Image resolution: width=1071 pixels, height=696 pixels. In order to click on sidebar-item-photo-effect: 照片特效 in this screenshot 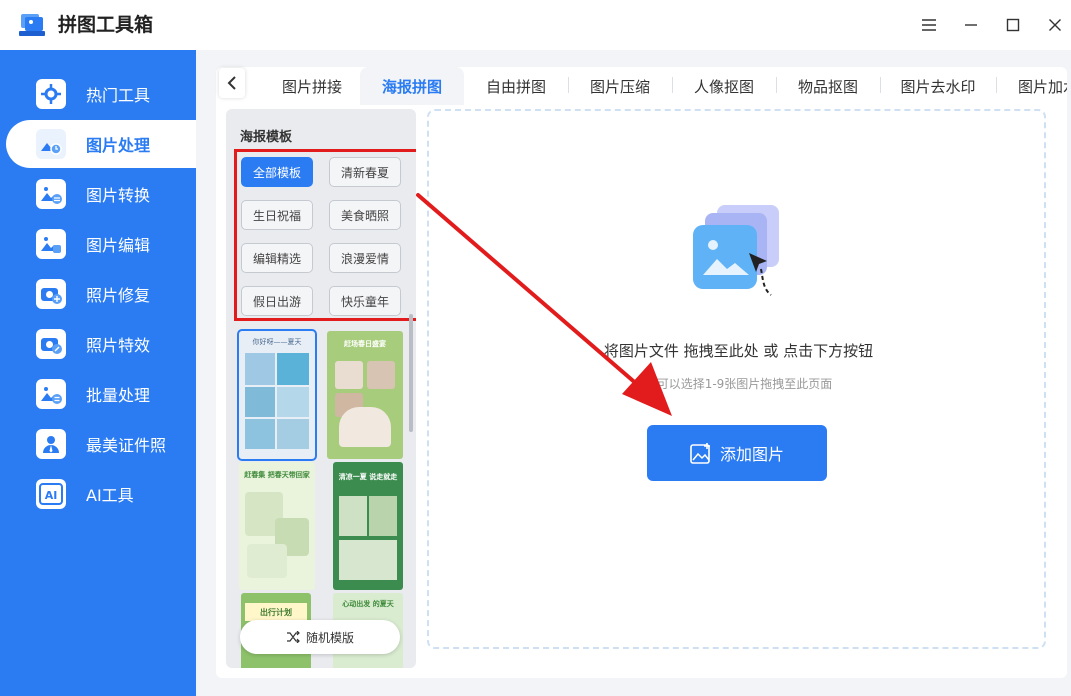, I will do `click(98, 344)`.